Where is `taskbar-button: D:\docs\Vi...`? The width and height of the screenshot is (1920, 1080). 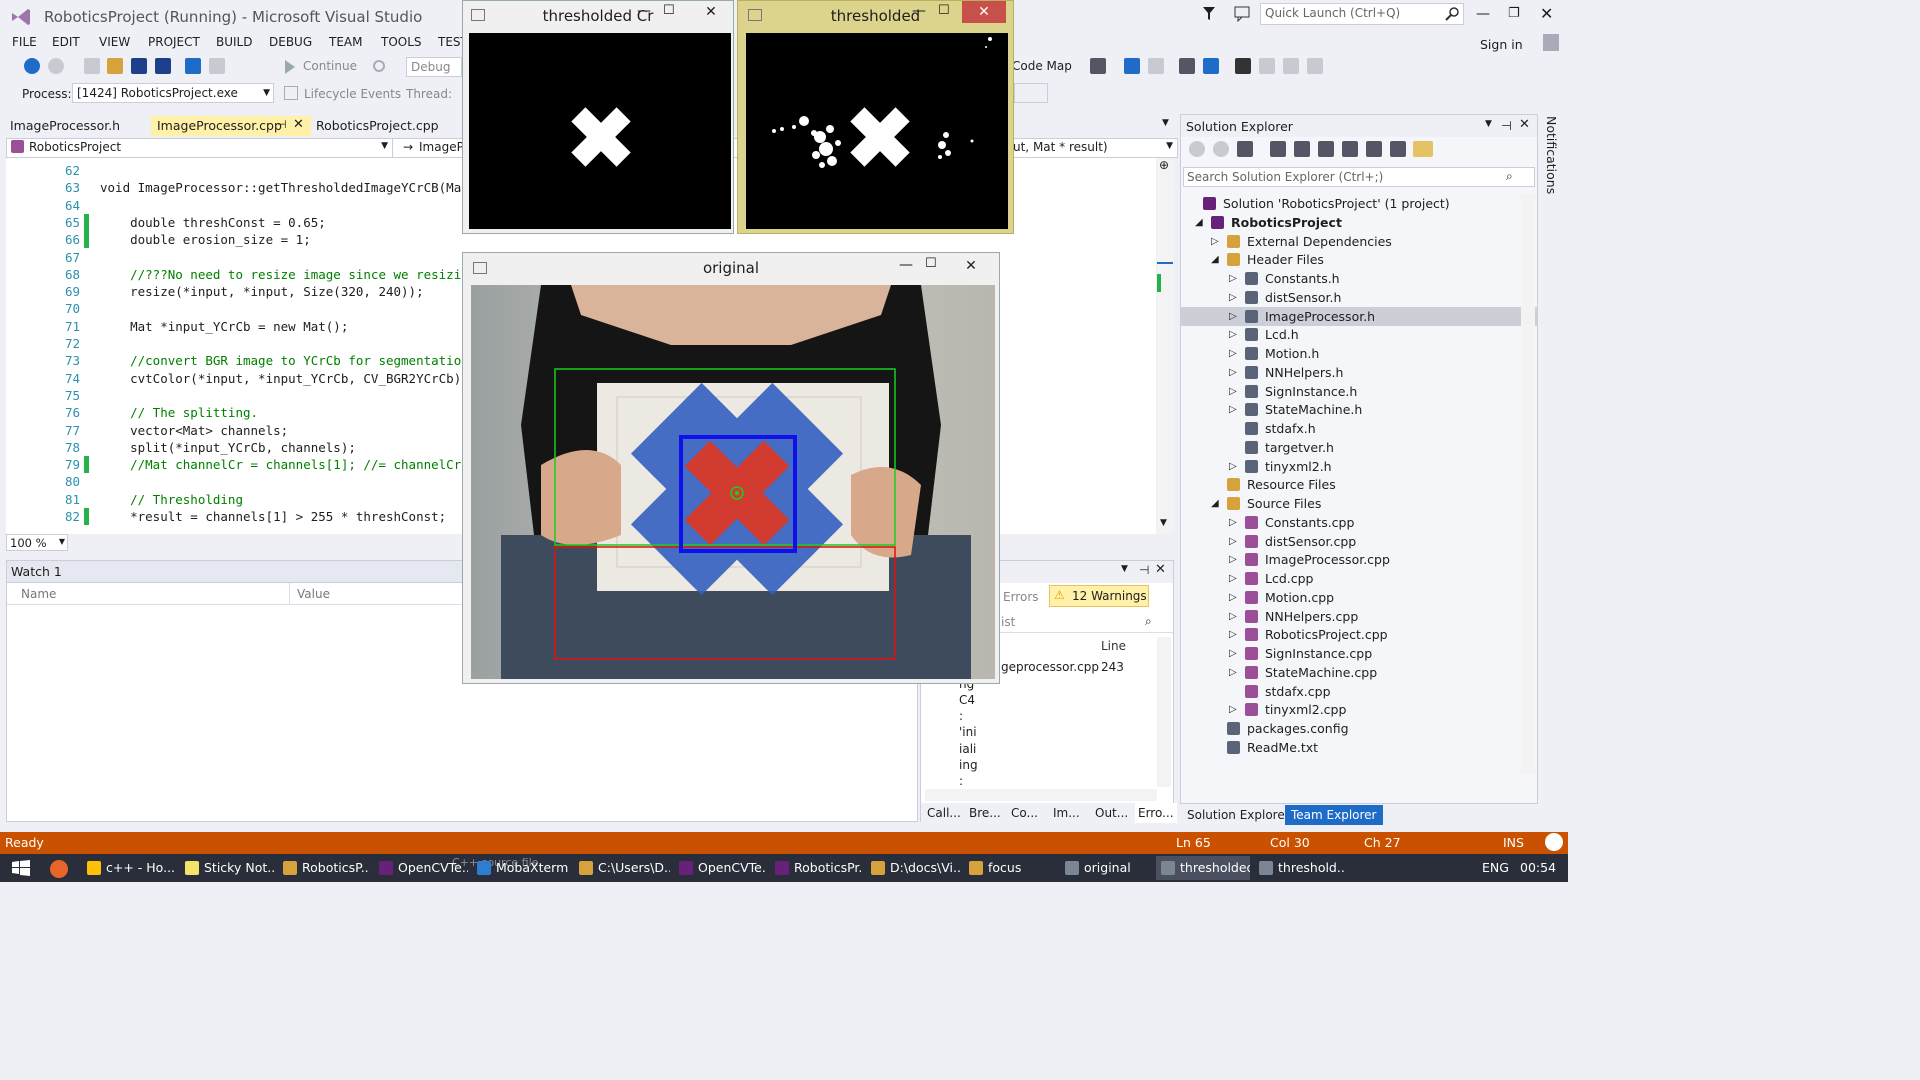
taskbar-button: D:\docs\Vi... is located at coordinates (913, 868).